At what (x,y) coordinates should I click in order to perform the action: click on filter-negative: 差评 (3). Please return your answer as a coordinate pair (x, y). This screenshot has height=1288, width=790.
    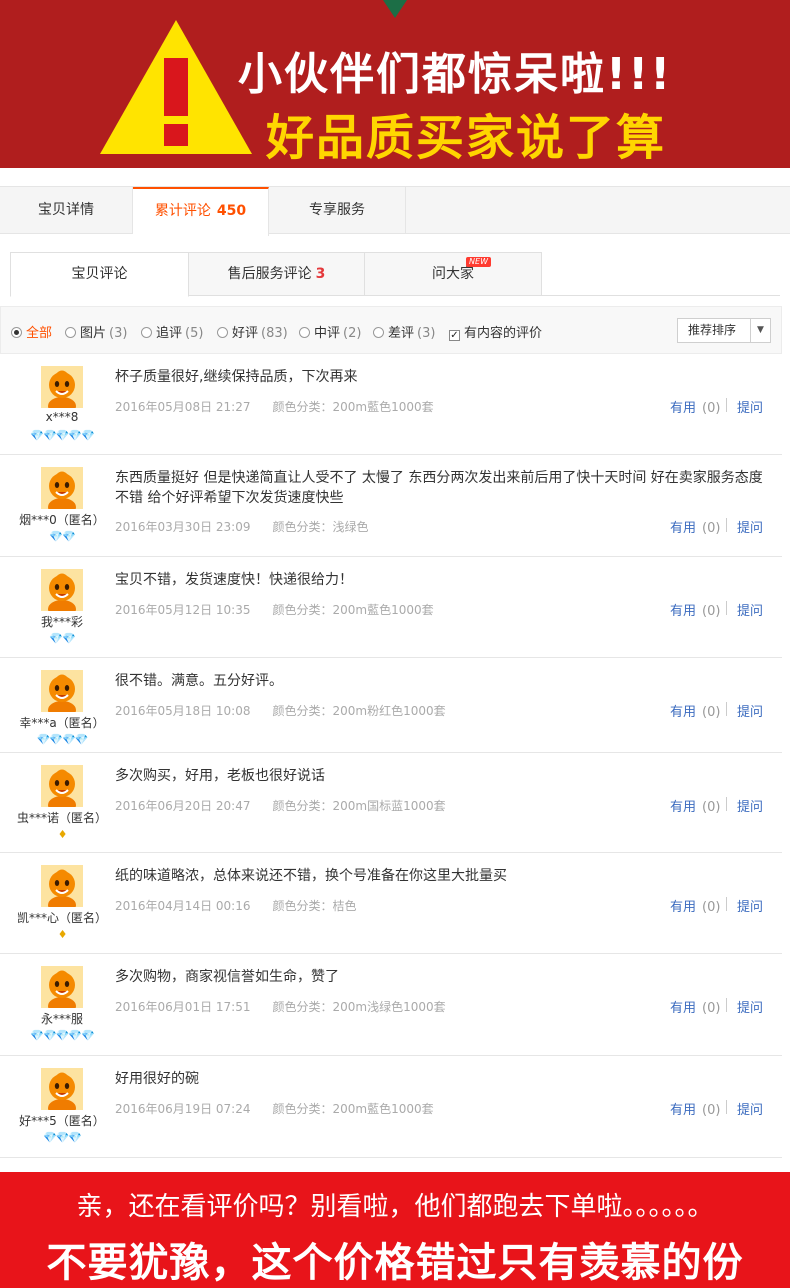
    Looking at the image, I should click on (404, 331).